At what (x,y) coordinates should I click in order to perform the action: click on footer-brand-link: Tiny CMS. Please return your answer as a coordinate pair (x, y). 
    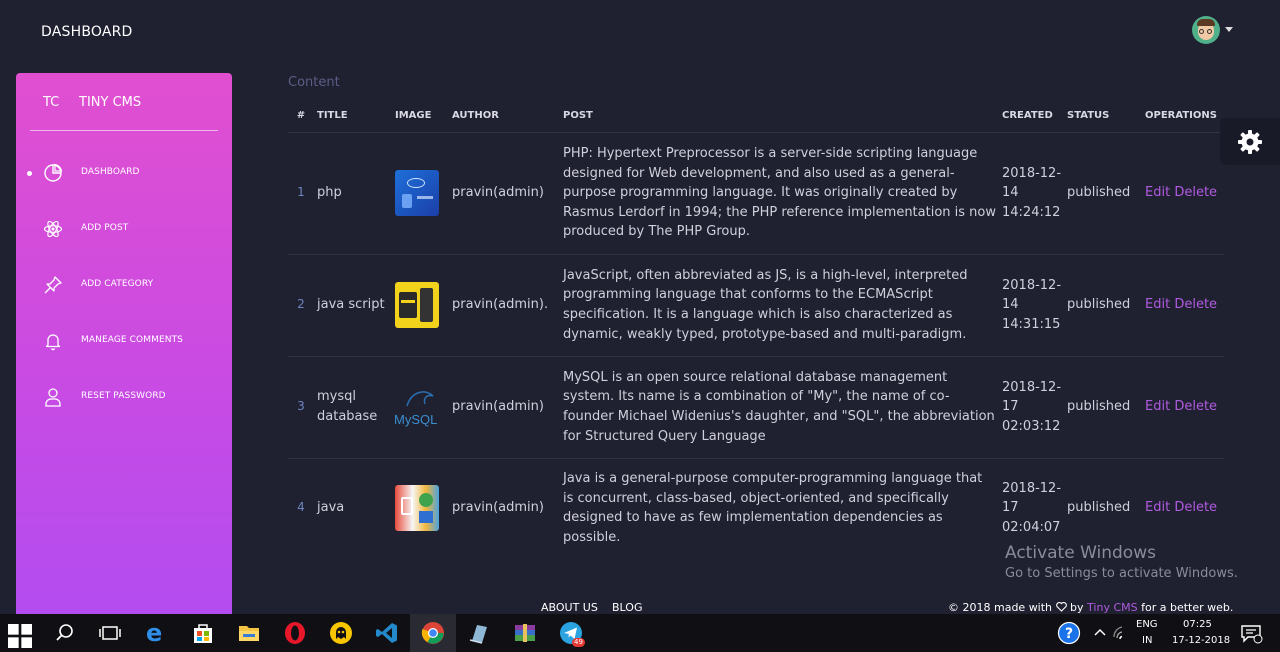
    Looking at the image, I should click on (1112, 607).